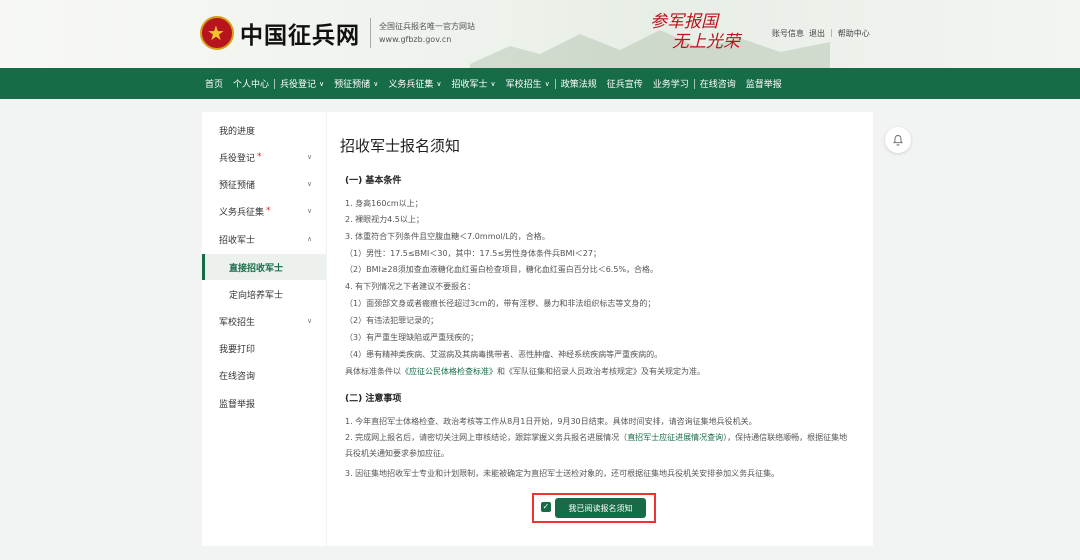 The height and width of the screenshot is (560, 1080). I want to click on nav-online-consult-label: 在线咨询, so click(717, 85).